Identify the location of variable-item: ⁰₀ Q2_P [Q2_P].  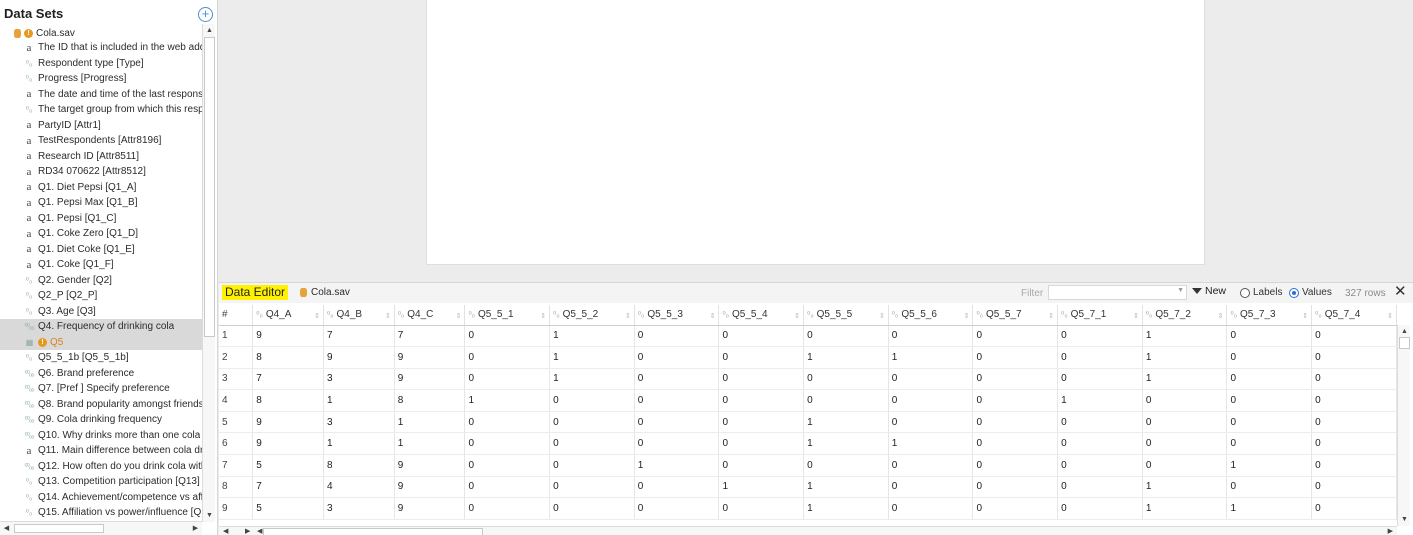
(101, 296).